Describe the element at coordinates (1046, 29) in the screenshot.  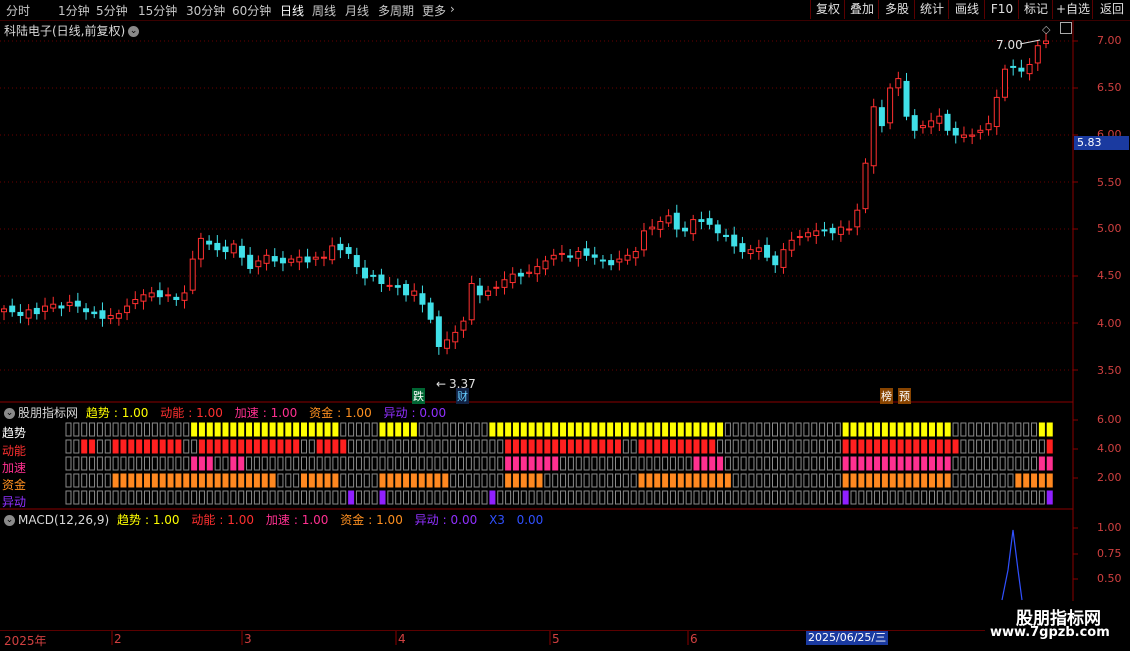
I see `diamond-icon: ◇` at that location.